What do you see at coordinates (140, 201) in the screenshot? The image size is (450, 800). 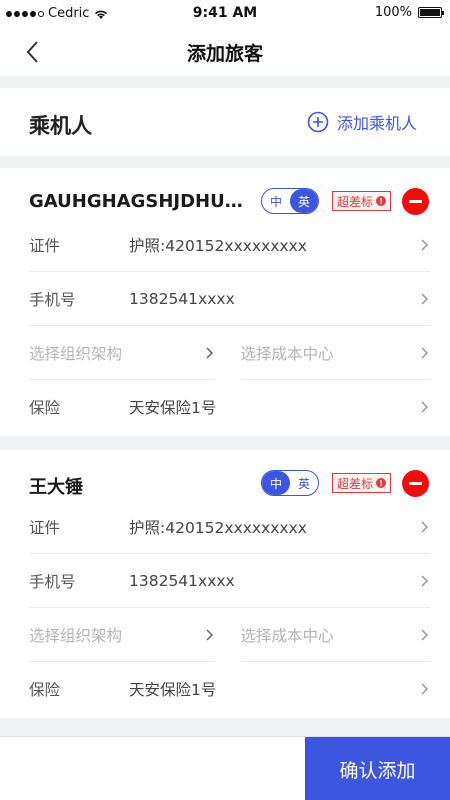 I see `passenger-name: GAUHGHAGSHJDHUHJSDHJ` at bounding box center [140, 201].